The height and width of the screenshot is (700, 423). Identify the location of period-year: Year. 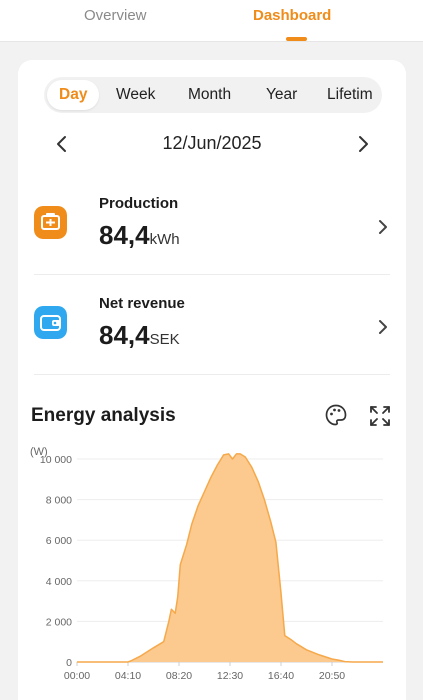
(281, 95).